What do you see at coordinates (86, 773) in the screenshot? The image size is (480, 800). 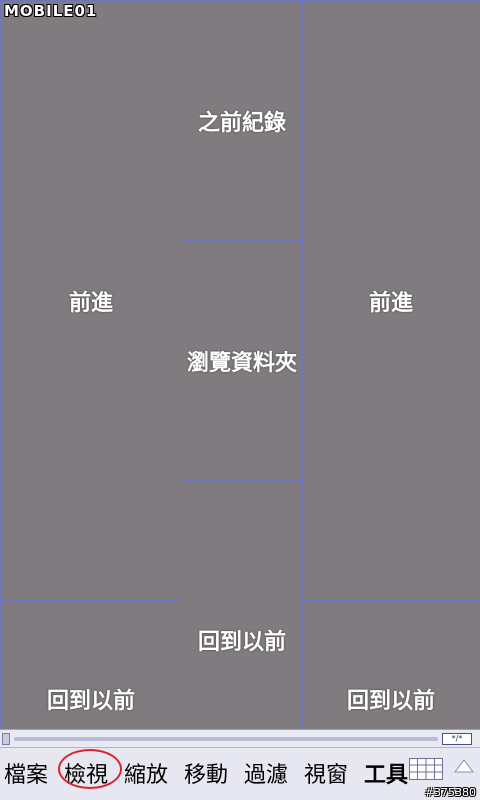 I see `menu-item-view: 檢視` at bounding box center [86, 773].